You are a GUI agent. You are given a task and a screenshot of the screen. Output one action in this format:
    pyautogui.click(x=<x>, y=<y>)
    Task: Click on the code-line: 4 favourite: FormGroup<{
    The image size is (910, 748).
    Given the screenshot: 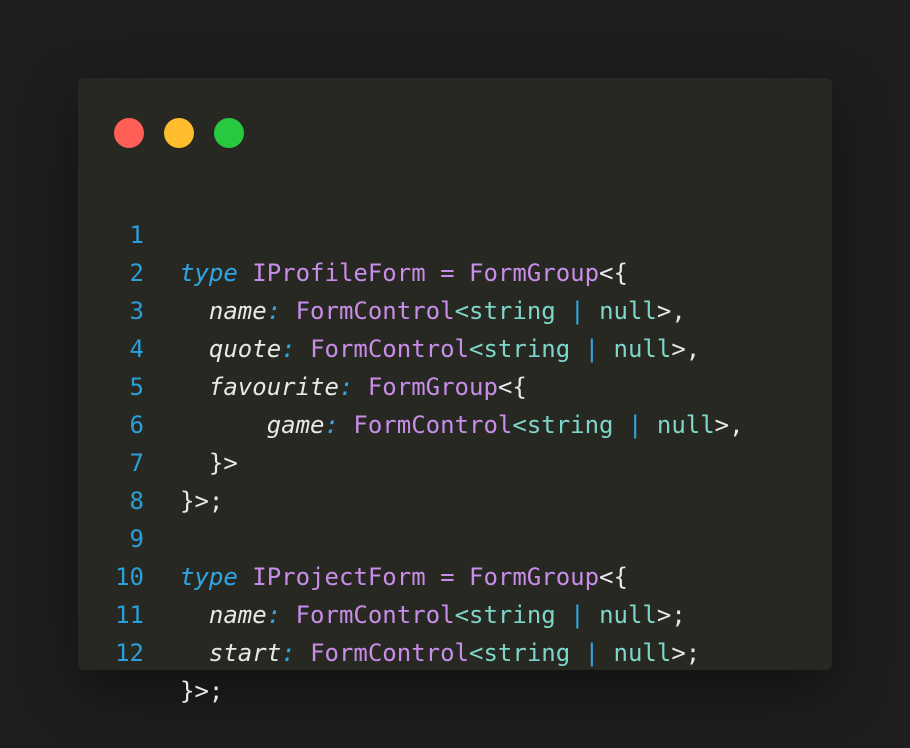 What is the action you would take?
    pyautogui.click(x=455, y=346)
    